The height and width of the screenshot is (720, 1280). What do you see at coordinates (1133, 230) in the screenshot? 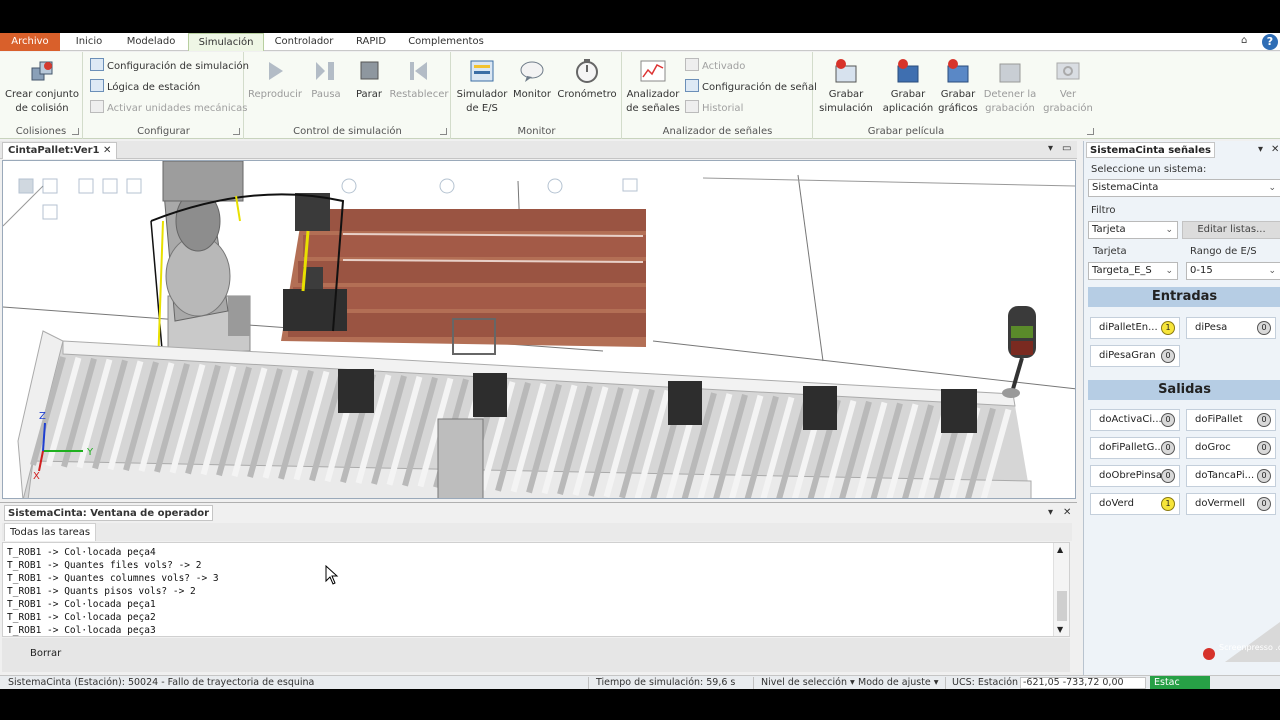
I see `filter-select: Tarjeta ⌄` at bounding box center [1133, 230].